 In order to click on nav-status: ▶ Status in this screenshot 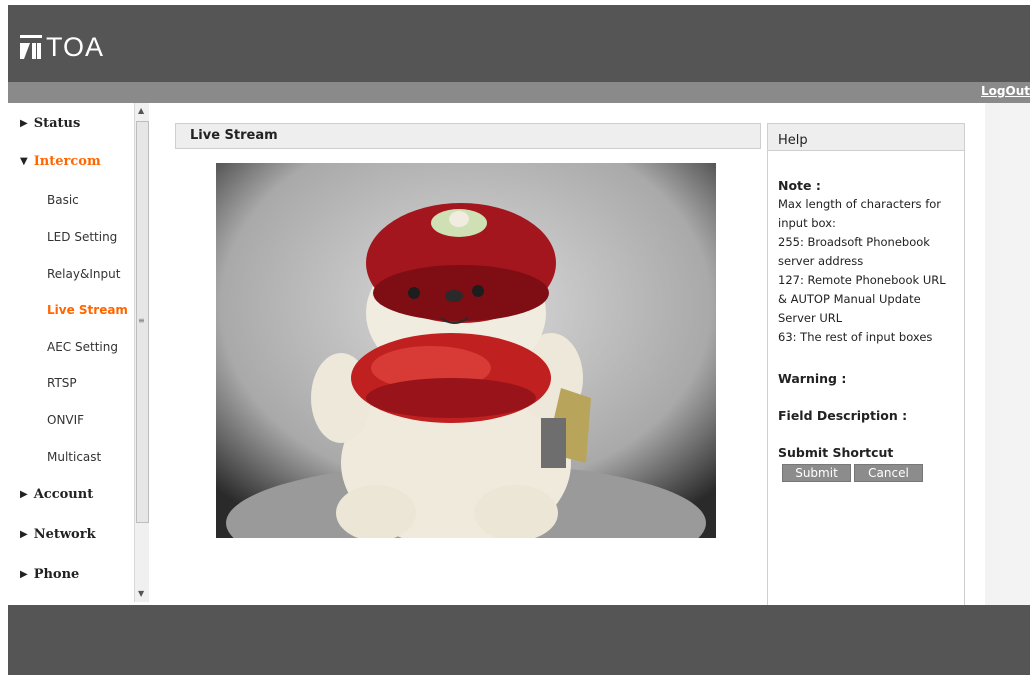, I will do `click(50, 123)`.